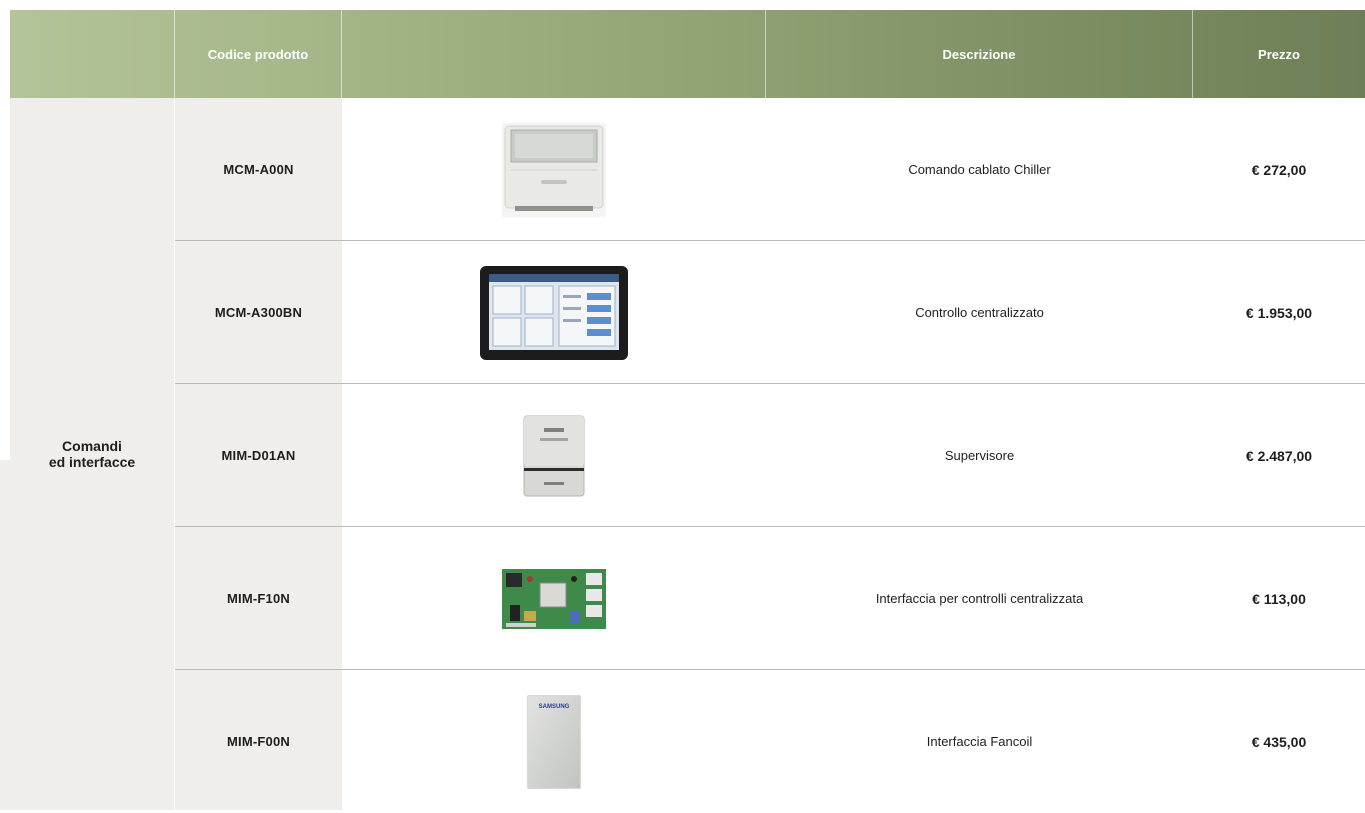  I want to click on product-price: € 113,00, so click(1279, 598).